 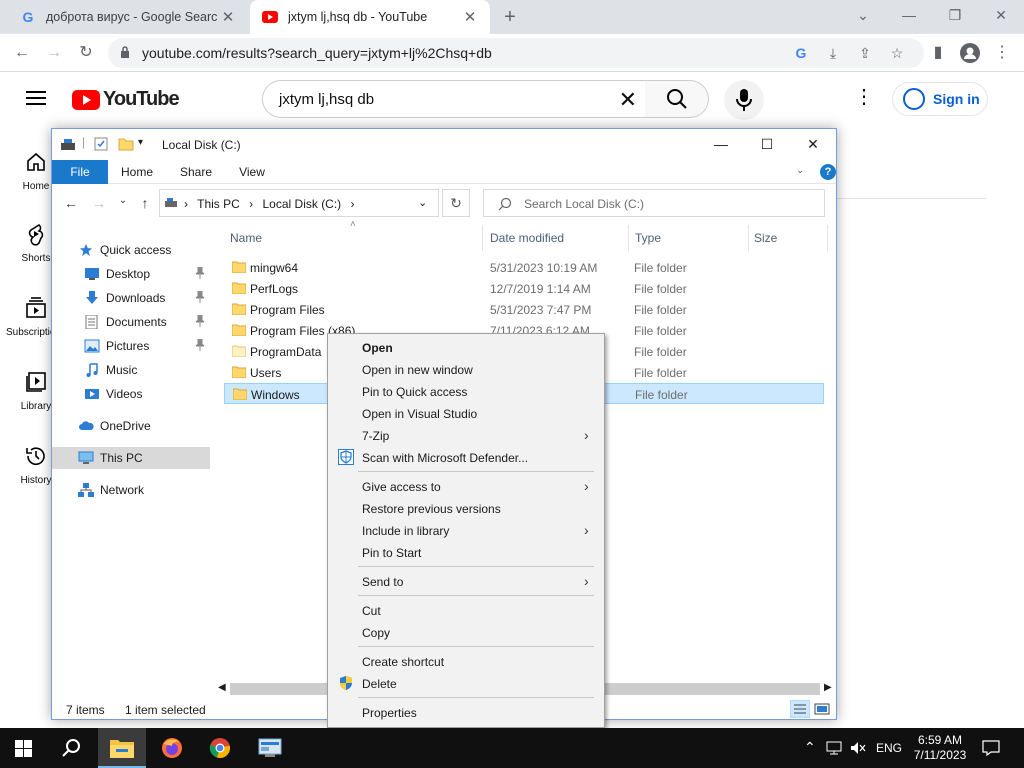 I want to click on breadcrumb-local-disk: Local Disk (C:), so click(x=302, y=204).